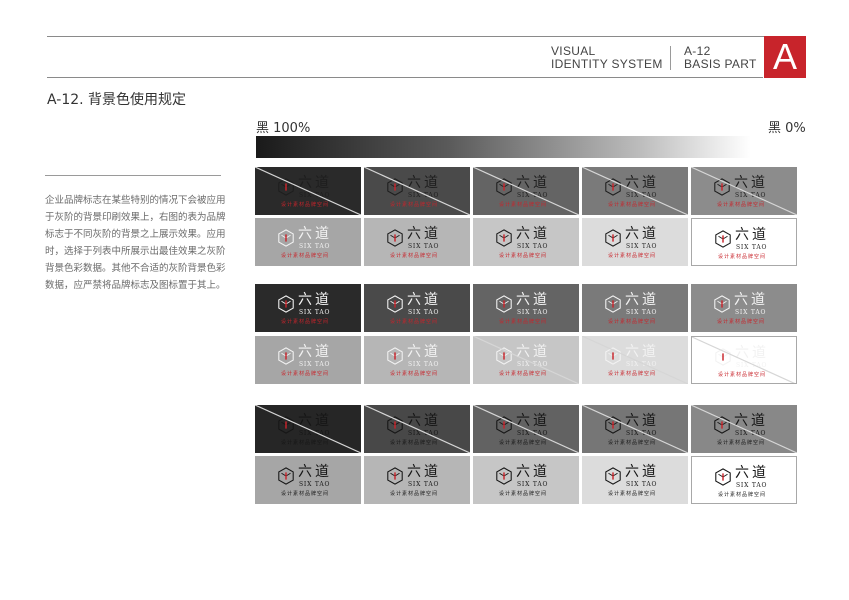  Describe the element at coordinates (787, 128) in the screenshot. I see `gradient-right-label: 黑 0%` at that location.